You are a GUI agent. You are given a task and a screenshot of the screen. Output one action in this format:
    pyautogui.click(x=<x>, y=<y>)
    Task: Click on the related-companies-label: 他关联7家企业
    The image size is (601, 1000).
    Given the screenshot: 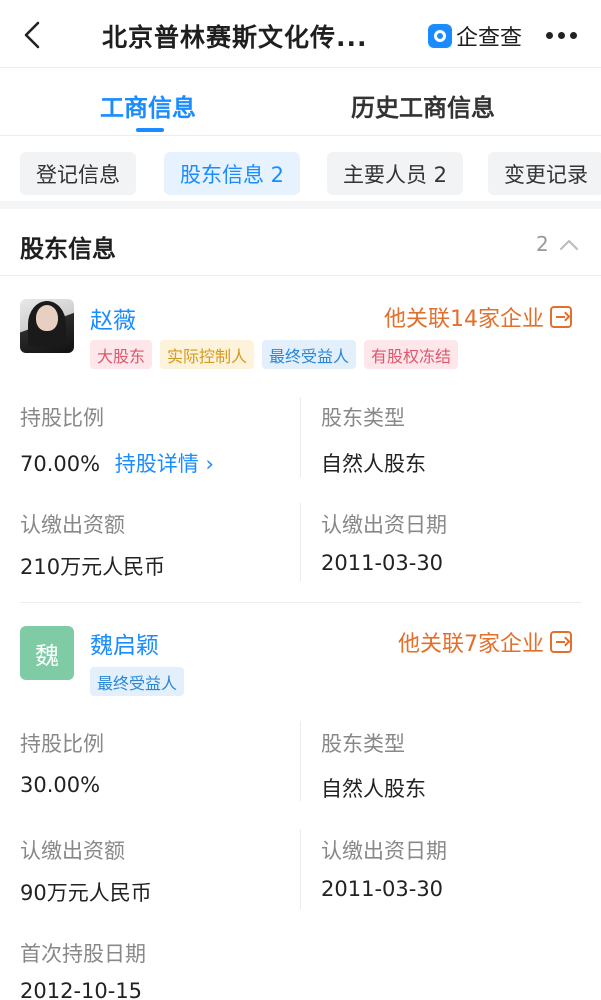 What is the action you would take?
    pyautogui.click(x=471, y=644)
    